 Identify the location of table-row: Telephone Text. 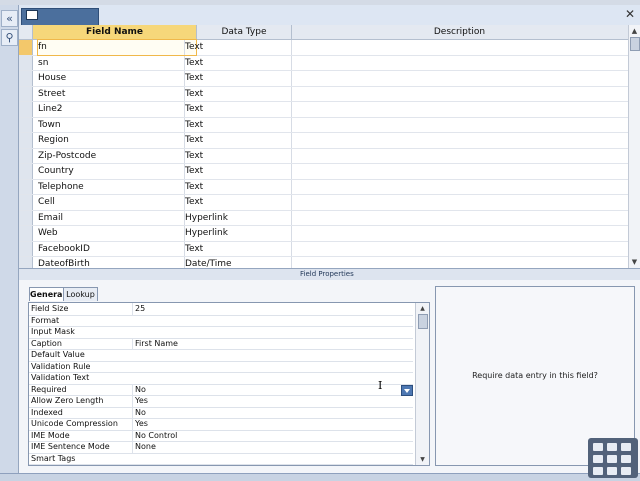
(323, 187).